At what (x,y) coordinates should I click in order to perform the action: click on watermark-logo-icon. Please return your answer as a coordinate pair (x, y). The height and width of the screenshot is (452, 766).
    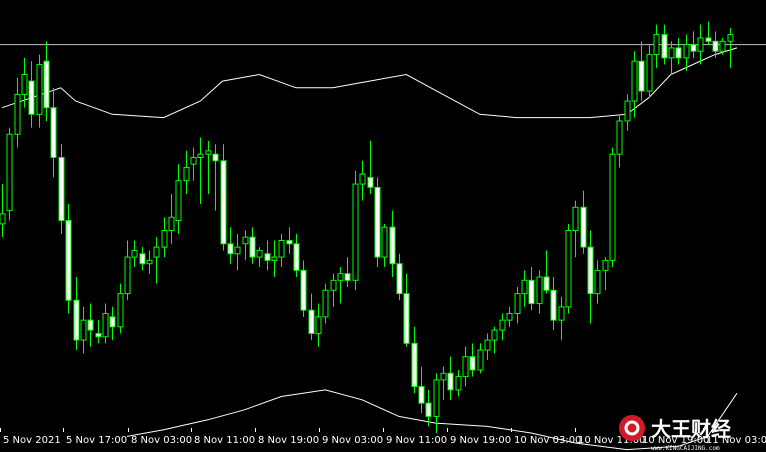
    Looking at the image, I should click on (632, 428).